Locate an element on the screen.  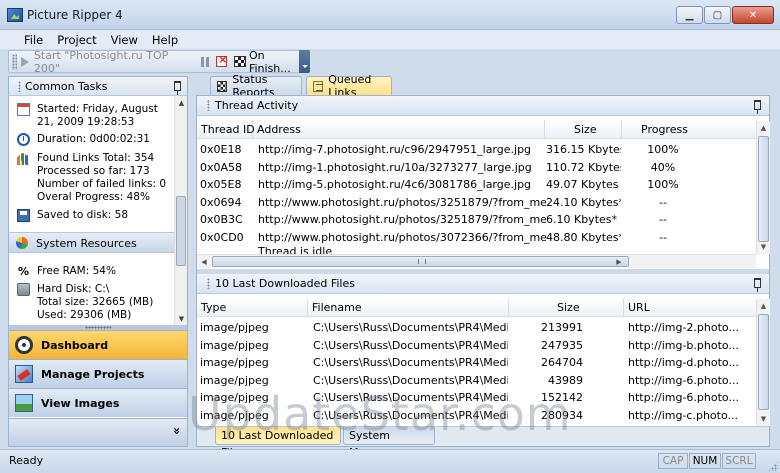
scroll-left-icon: ◀ is located at coordinates (204, 261).